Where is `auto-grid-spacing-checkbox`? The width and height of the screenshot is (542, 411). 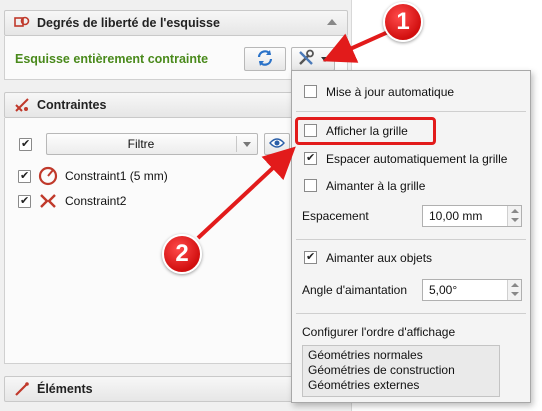 auto-grid-spacing-checkbox is located at coordinates (310, 158).